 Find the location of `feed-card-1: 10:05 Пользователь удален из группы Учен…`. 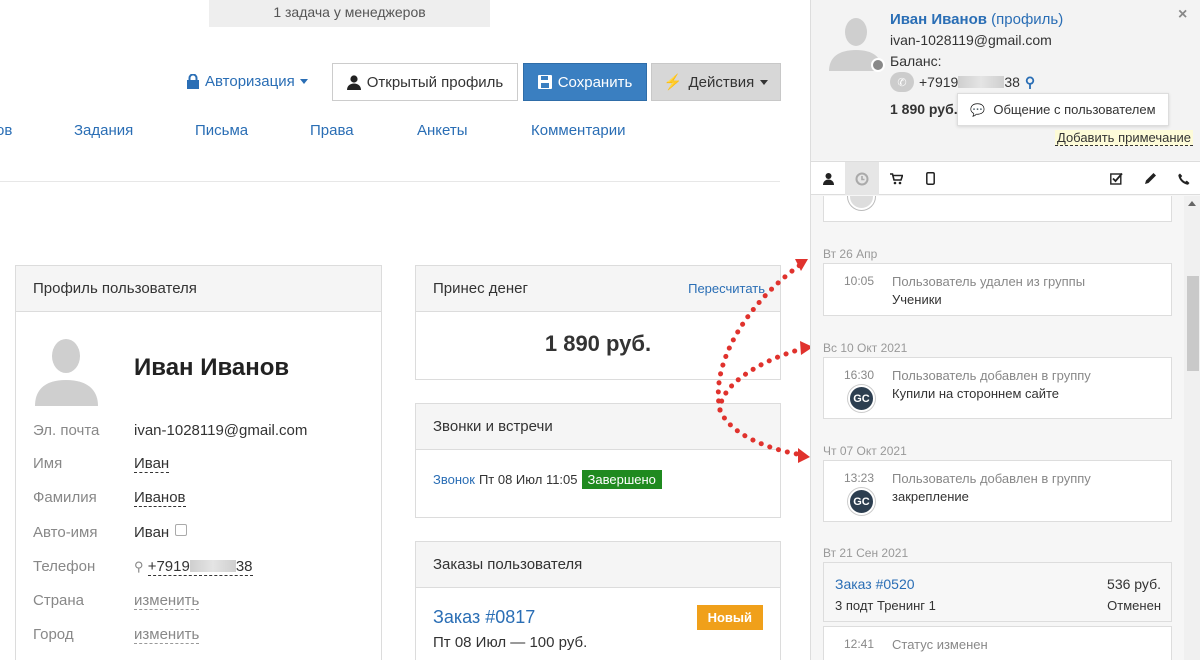

feed-card-1: 10:05 Пользователь удален из группы Учен… is located at coordinates (997, 289).